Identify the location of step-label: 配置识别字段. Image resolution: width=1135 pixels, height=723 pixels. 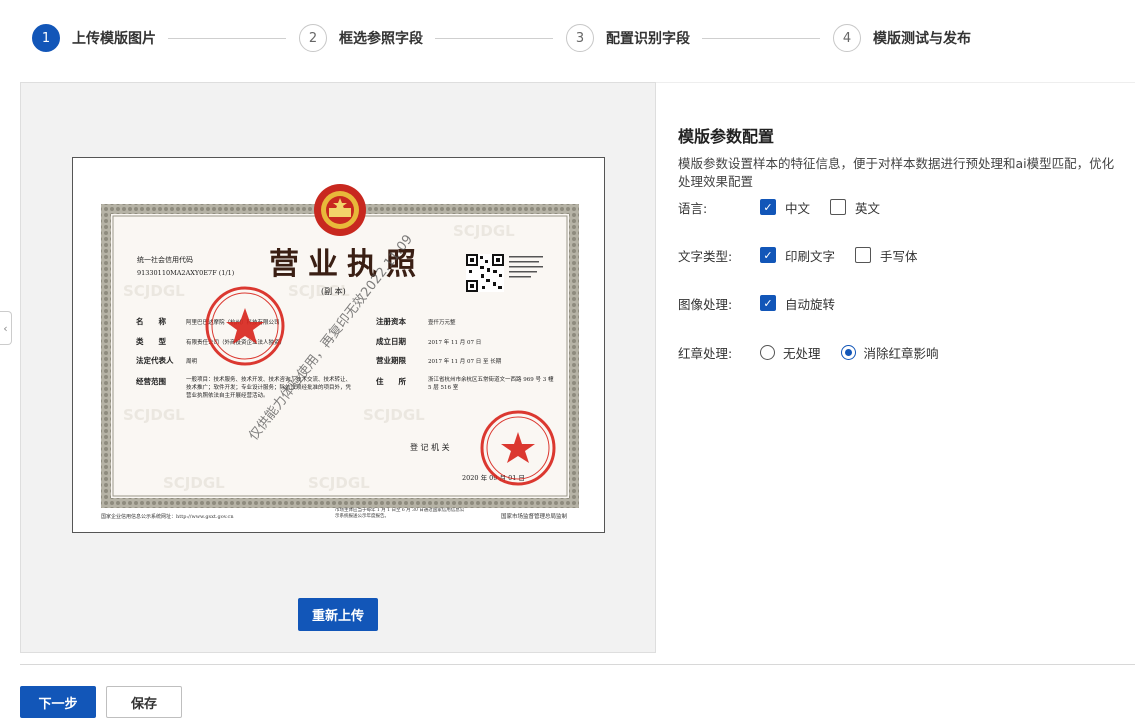
(648, 39).